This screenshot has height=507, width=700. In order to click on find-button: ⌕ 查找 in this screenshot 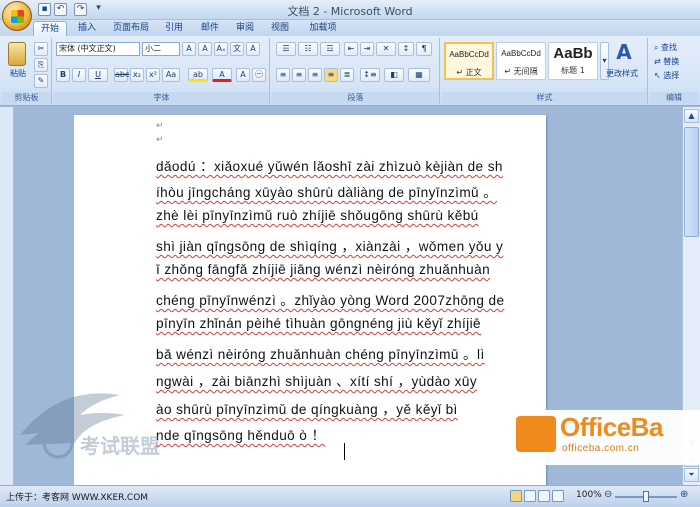, I will do `click(665, 47)`.